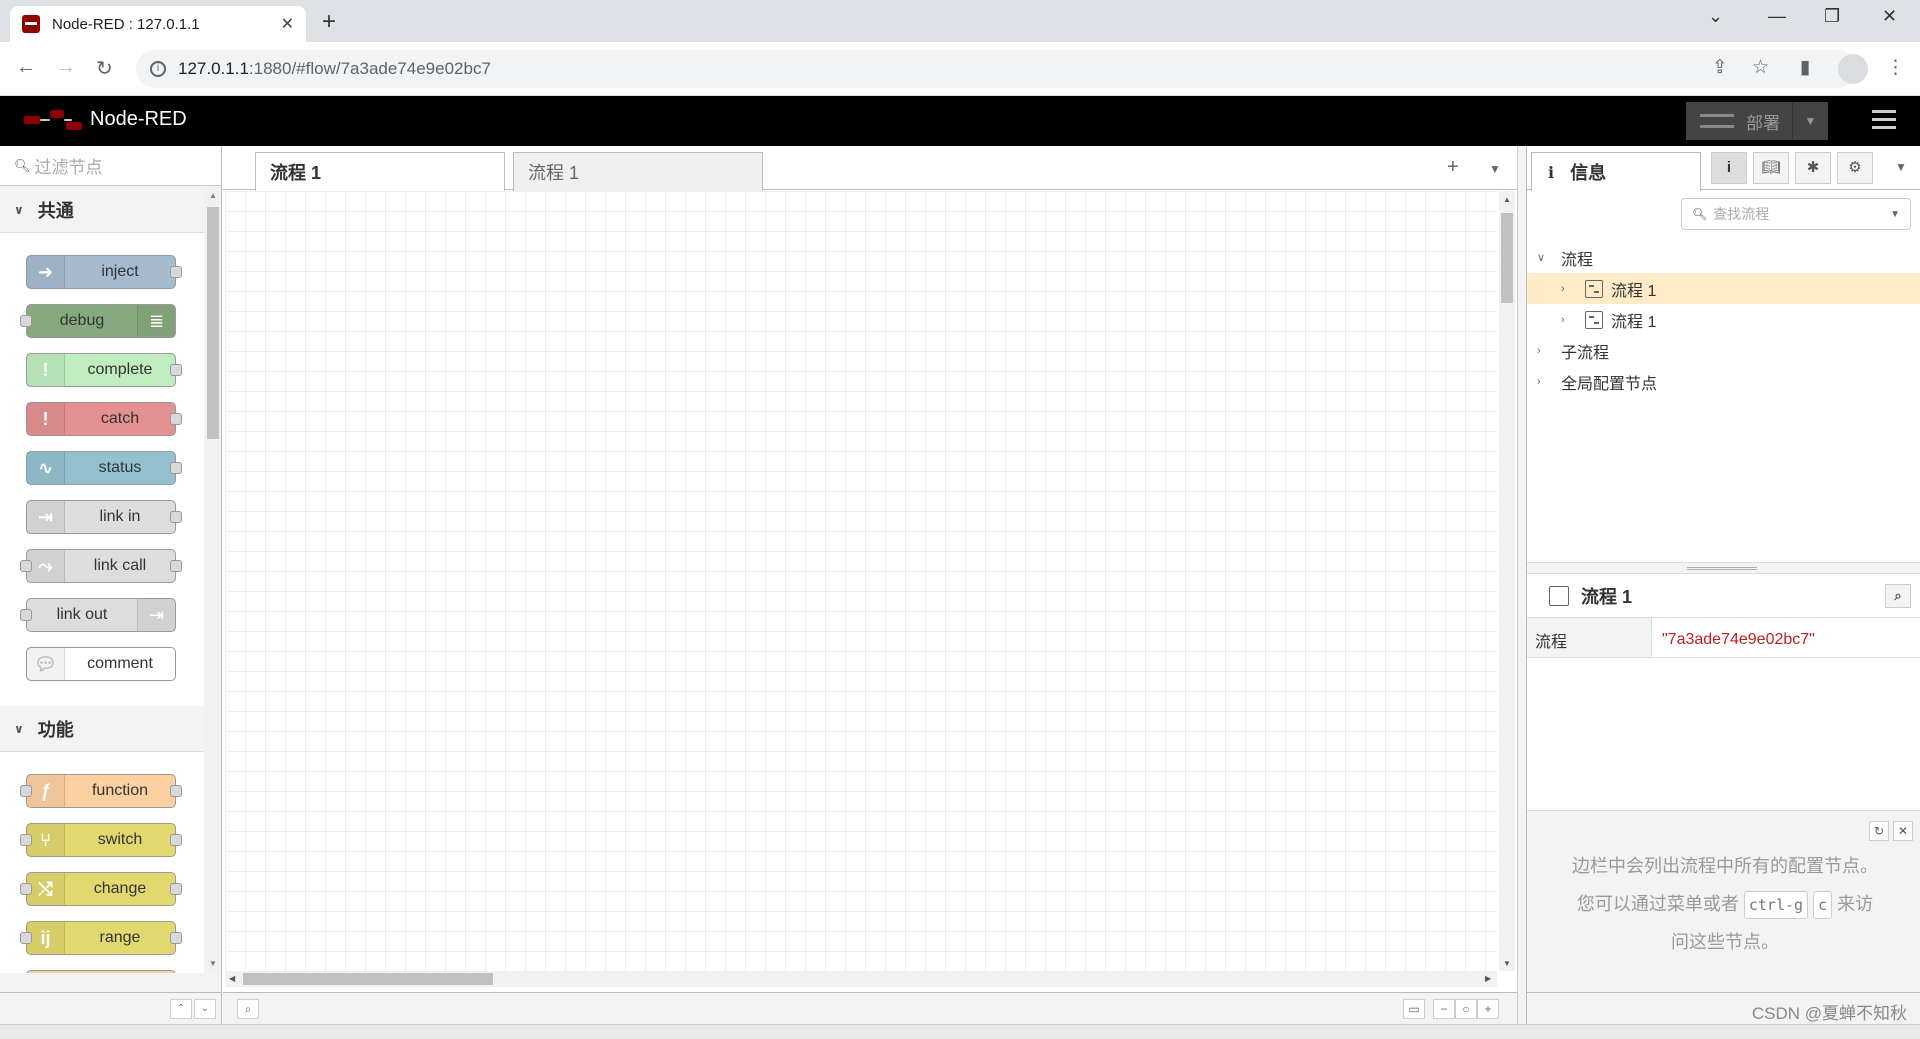 The height and width of the screenshot is (1039, 1920). What do you see at coordinates (98, 321) in the screenshot?
I see `palette-node-debug: debug ≣` at bounding box center [98, 321].